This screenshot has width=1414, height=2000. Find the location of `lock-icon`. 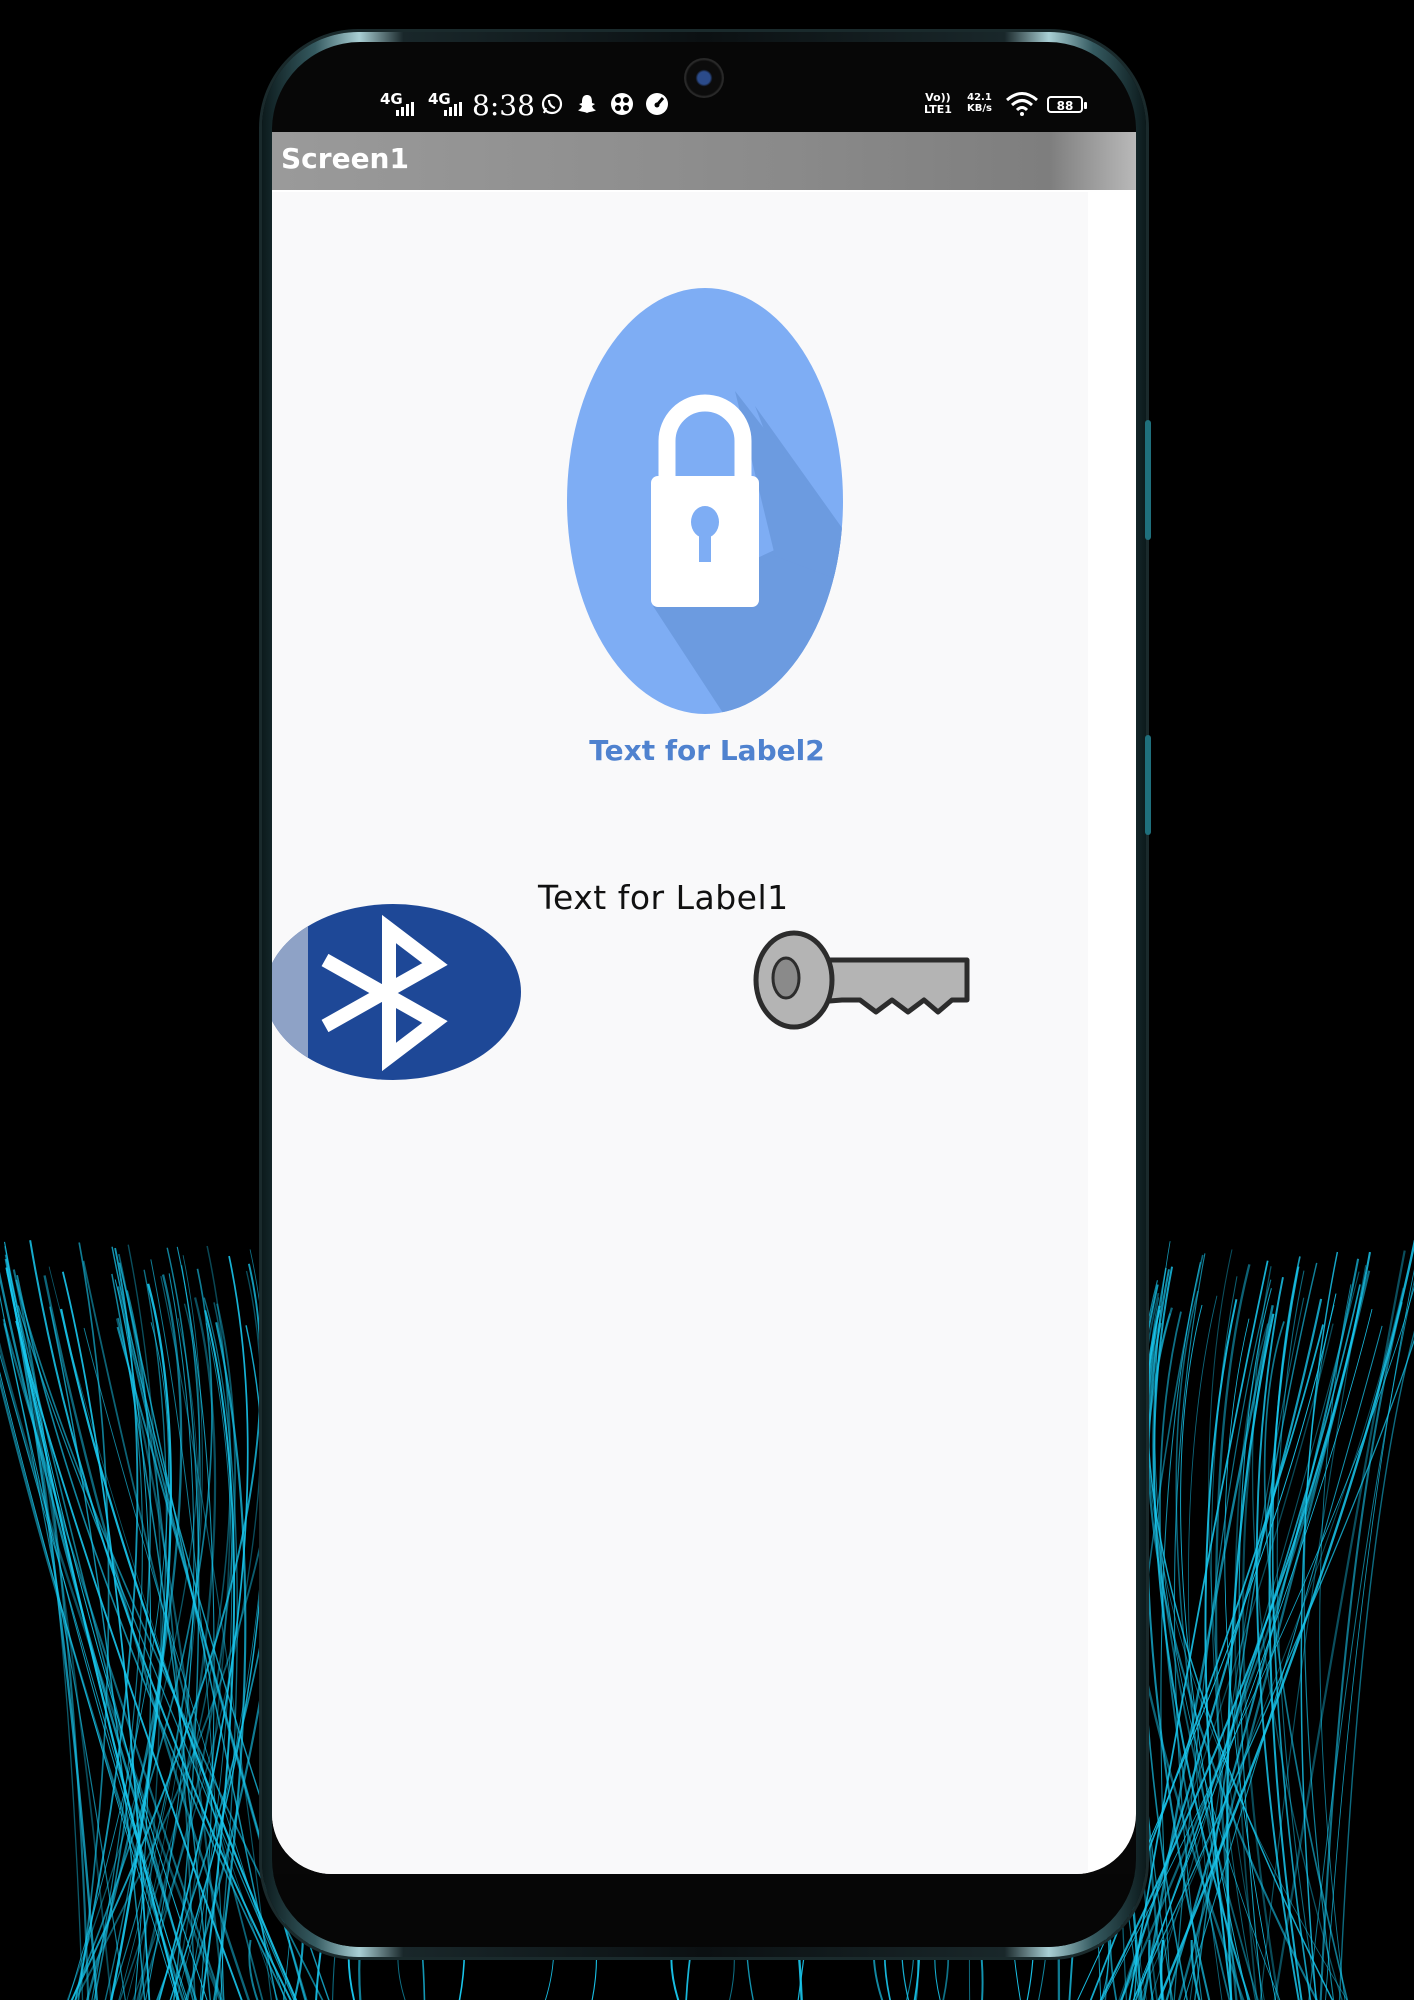

lock-icon is located at coordinates (705, 501).